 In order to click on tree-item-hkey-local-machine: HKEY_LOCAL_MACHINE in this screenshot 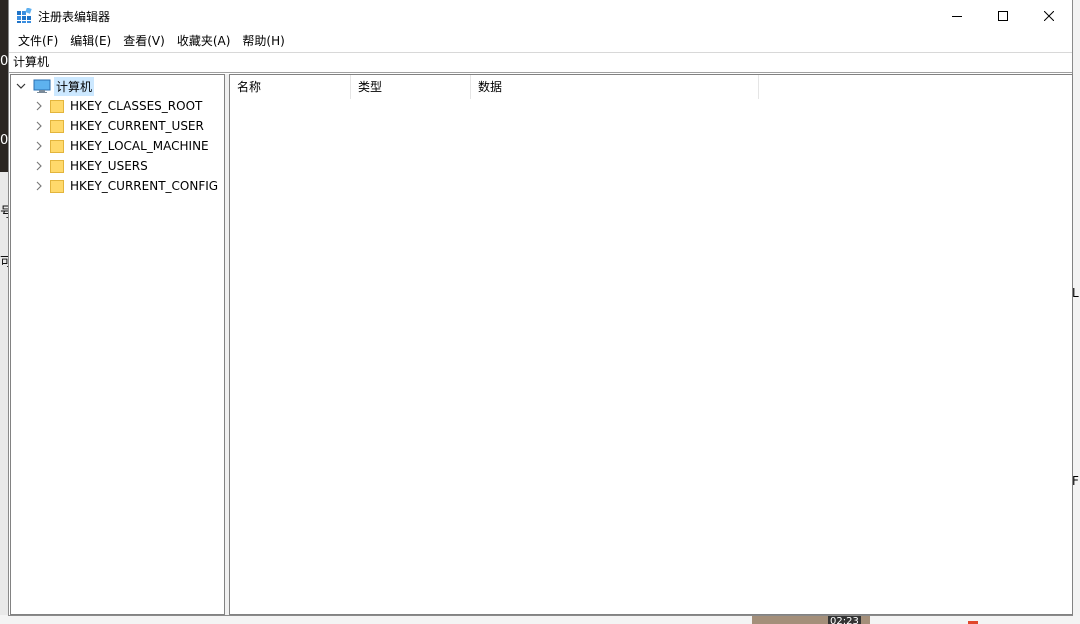, I will do `click(121, 146)`.